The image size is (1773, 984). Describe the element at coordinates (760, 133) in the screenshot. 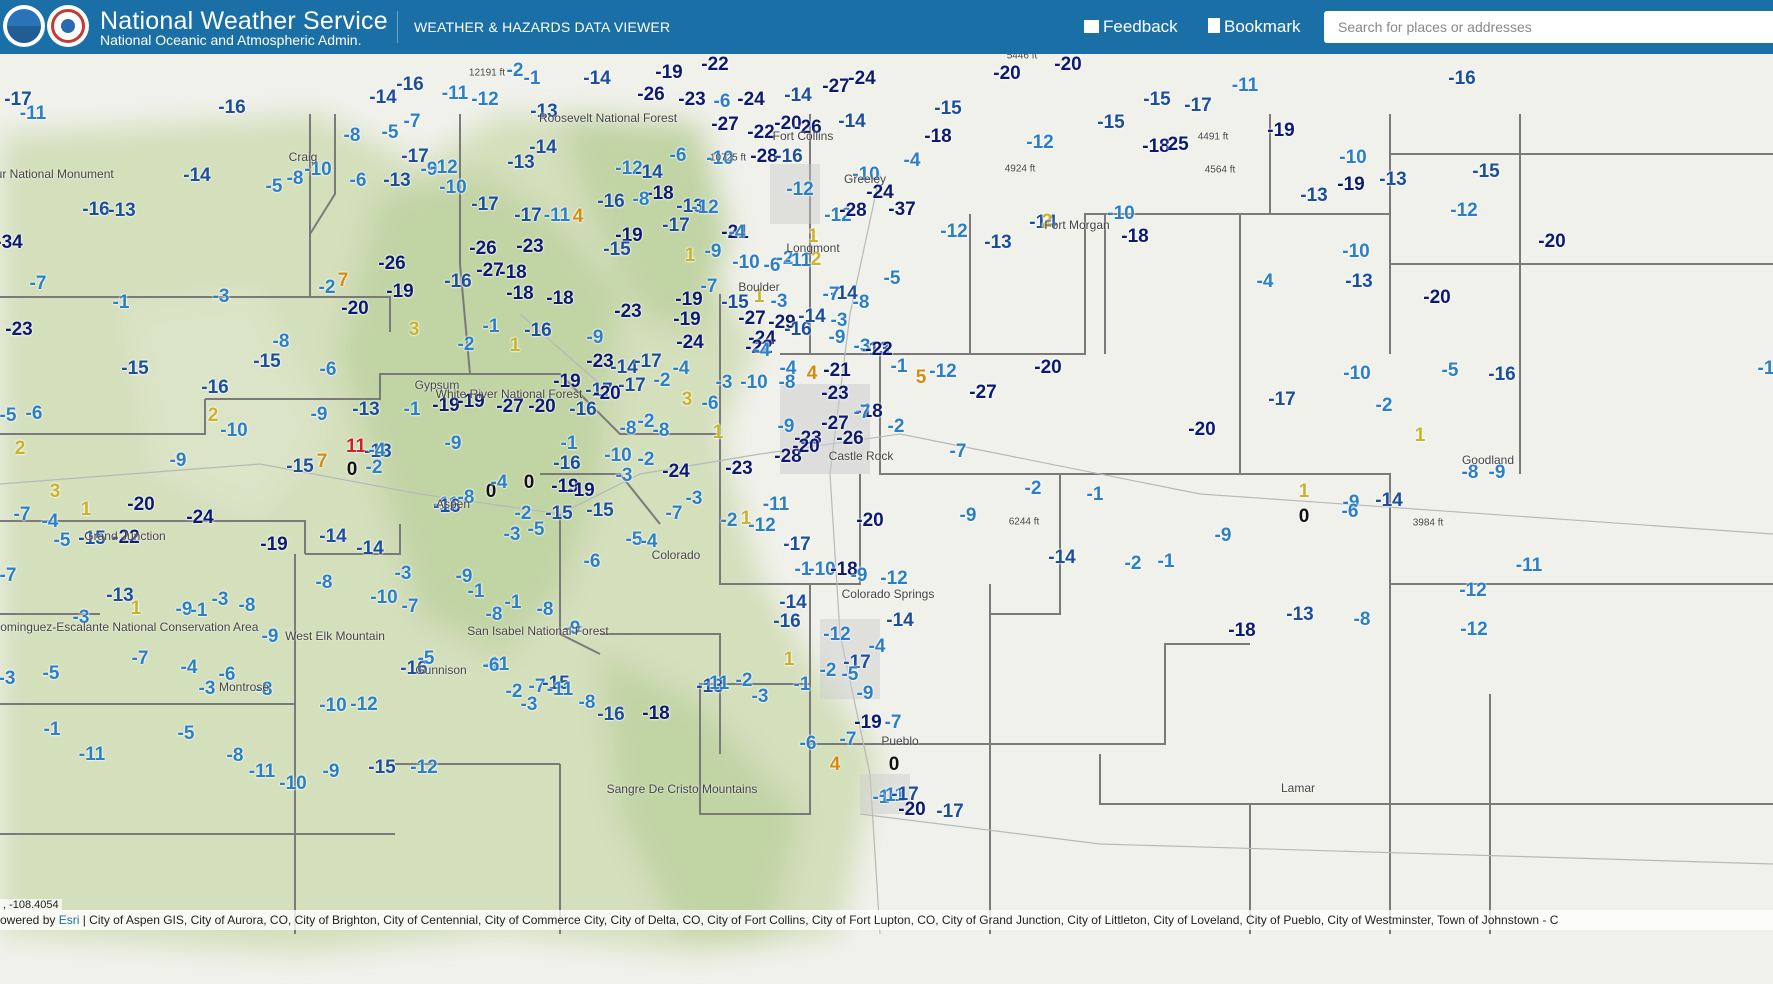

I see `temperature-label: -22` at that location.